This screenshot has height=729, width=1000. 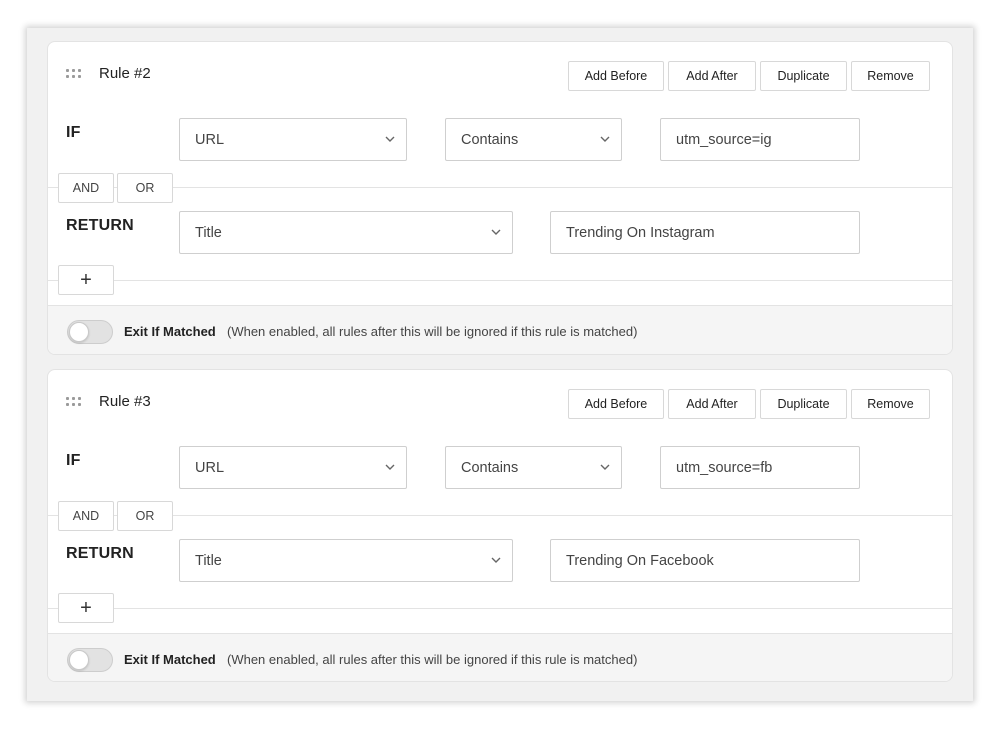 I want to click on condition-value-input: utm_source=fb, so click(x=760, y=467).